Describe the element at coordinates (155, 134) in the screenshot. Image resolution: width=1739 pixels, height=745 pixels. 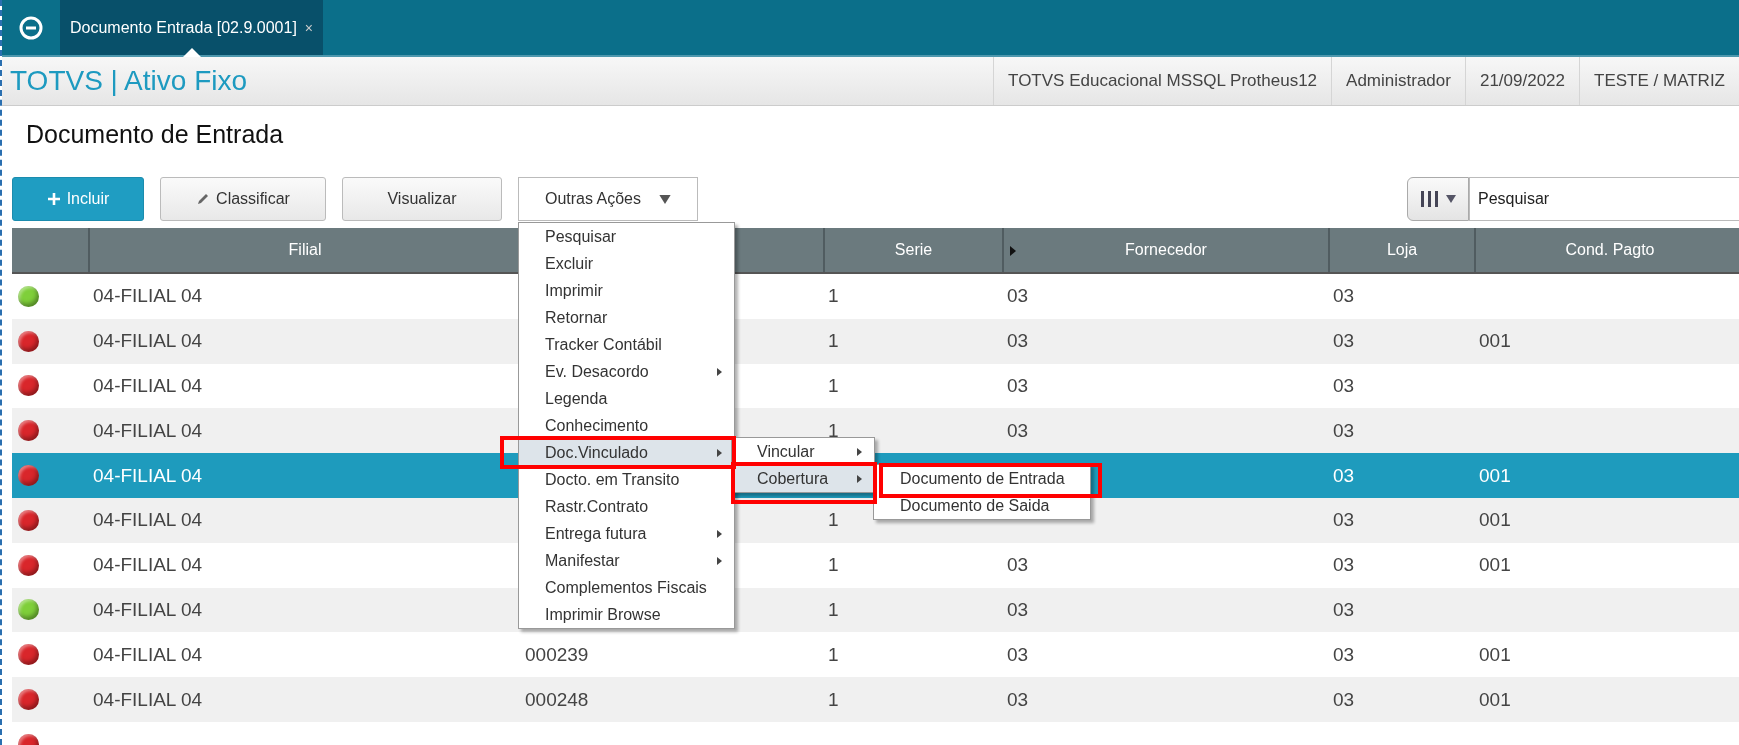
I see `page-title: Documento de Entrada` at that location.